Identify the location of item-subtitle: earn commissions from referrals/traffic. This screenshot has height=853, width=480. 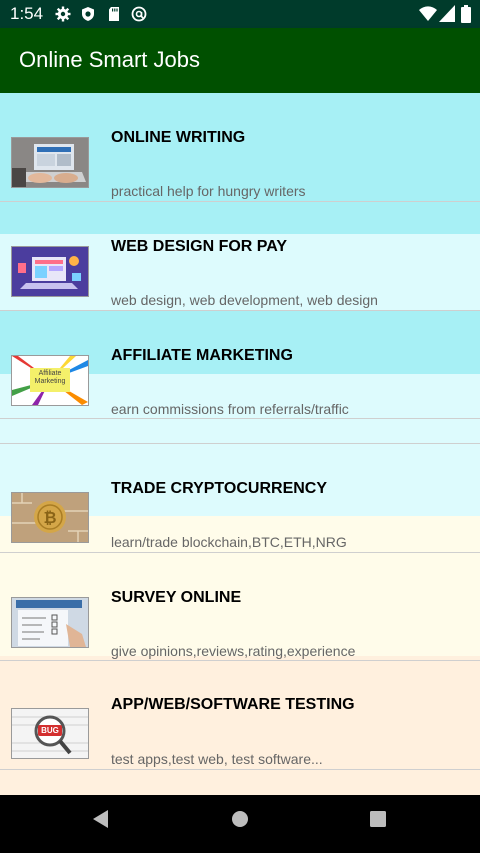
(230, 409).